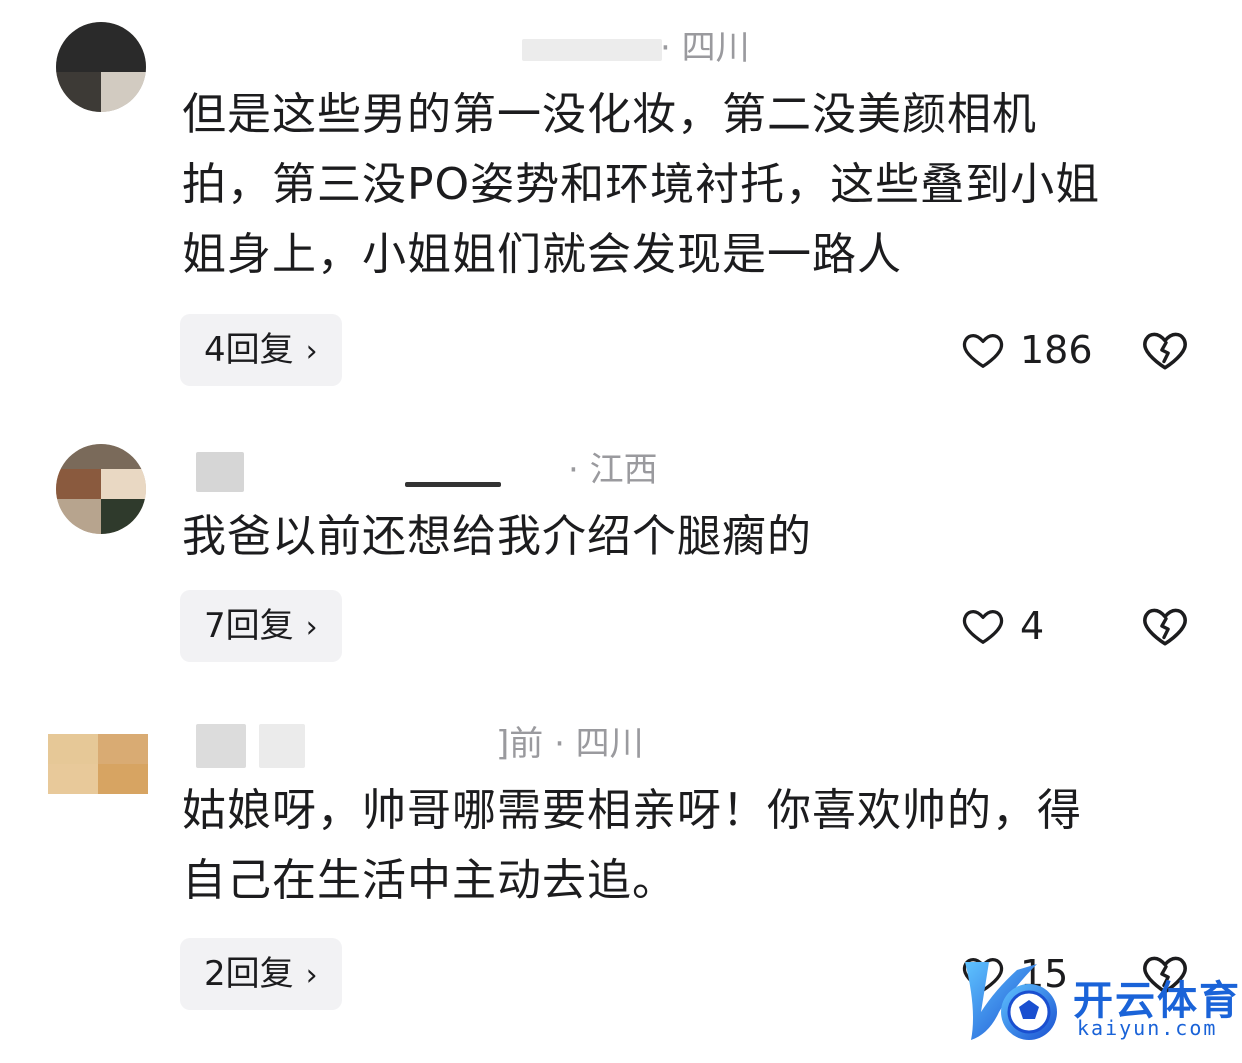 Image resolution: width=1242 pixels, height=1063 pixels. I want to click on kaiyun-logo-icon, so click(1011, 1001).